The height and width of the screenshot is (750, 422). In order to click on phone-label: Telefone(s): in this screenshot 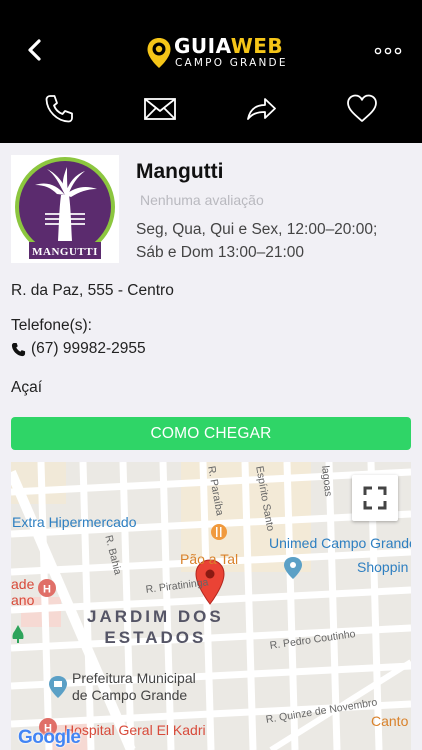, I will do `click(51, 325)`.